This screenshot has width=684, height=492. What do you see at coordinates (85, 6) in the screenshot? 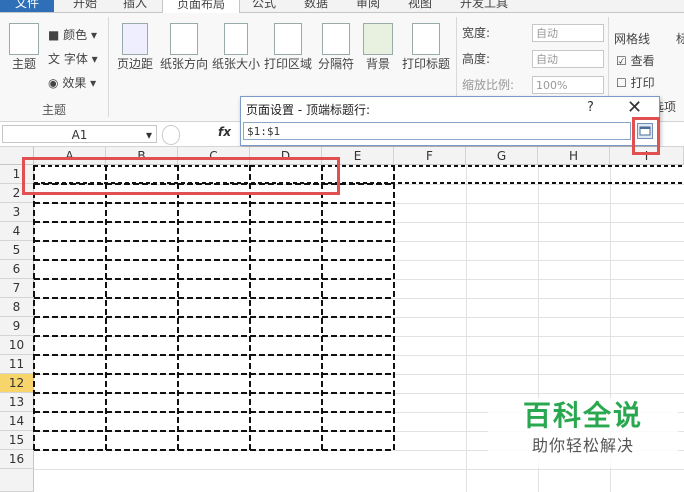
I see `tab-home: 开始` at bounding box center [85, 6].